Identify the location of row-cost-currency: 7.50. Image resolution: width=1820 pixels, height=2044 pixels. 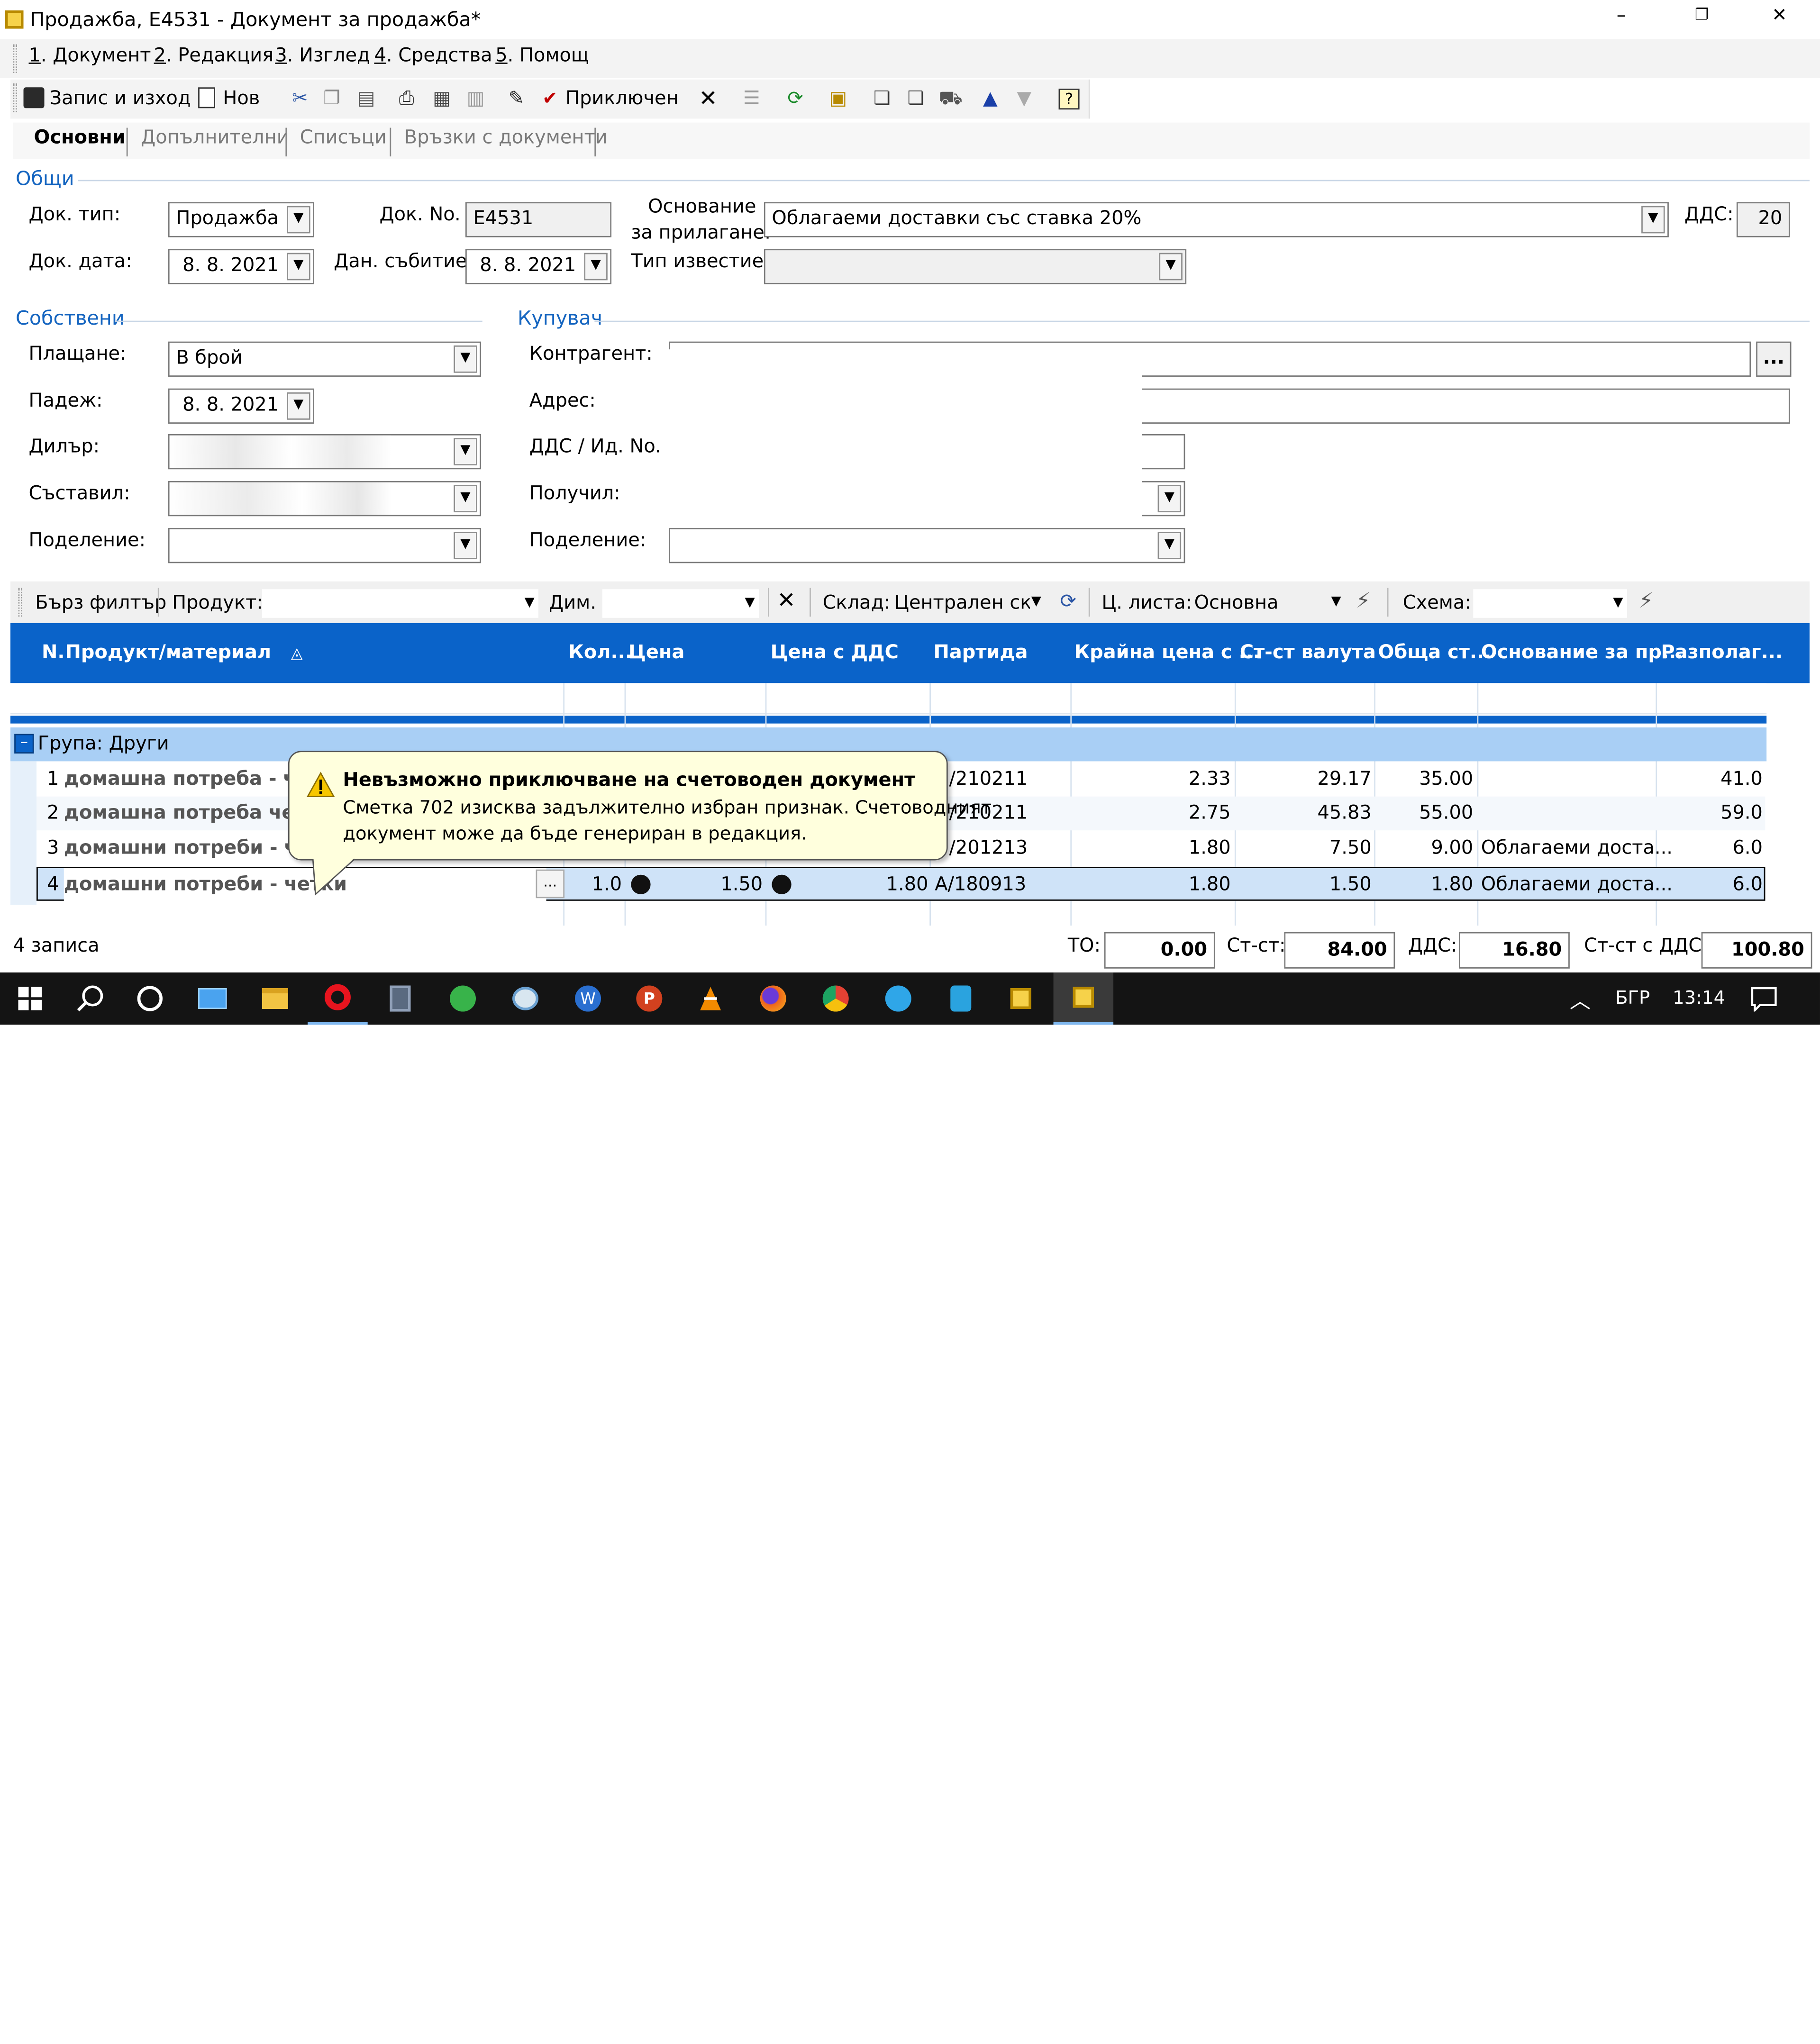
(1304, 849).